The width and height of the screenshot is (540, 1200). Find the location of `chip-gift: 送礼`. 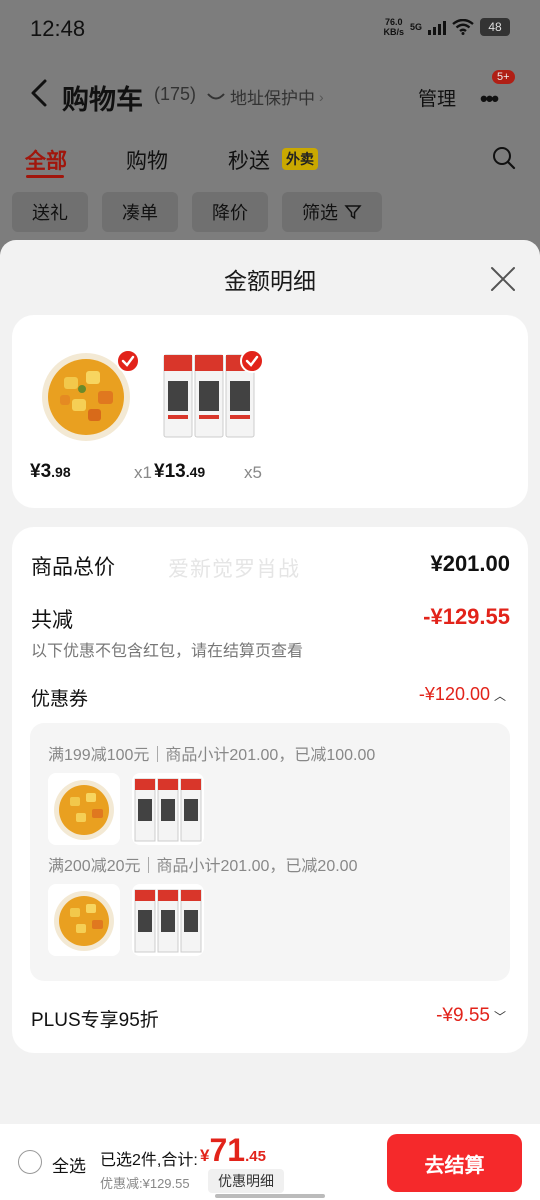

chip-gift: 送礼 is located at coordinates (50, 212).